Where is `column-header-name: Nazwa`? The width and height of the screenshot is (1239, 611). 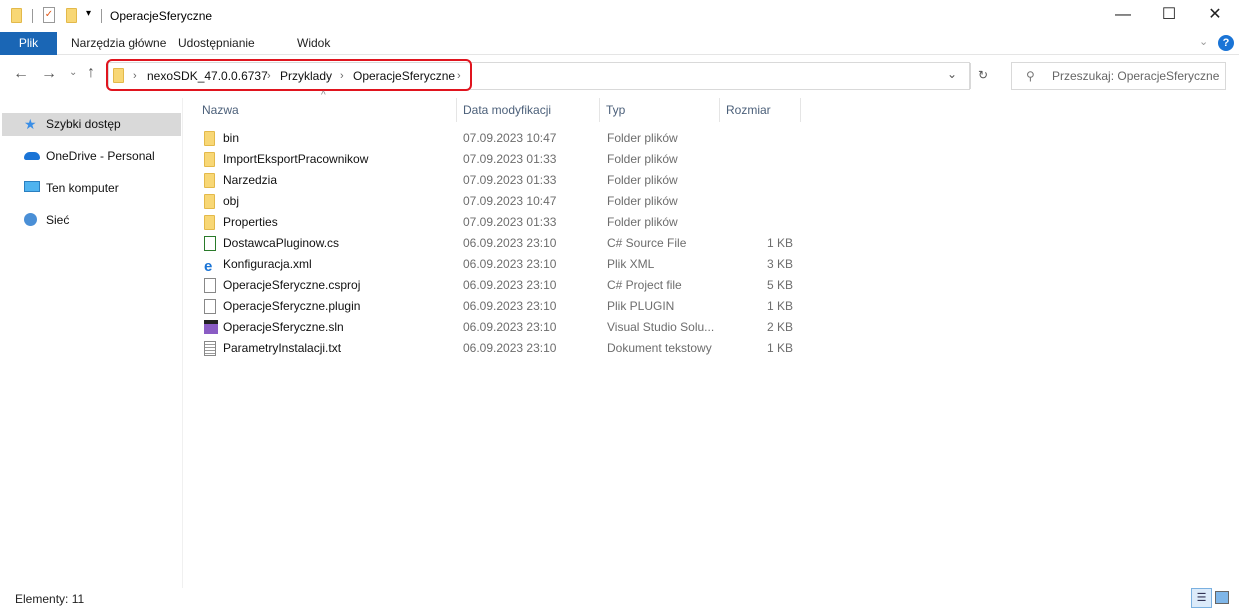
column-header-name: Nazwa is located at coordinates (326, 110).